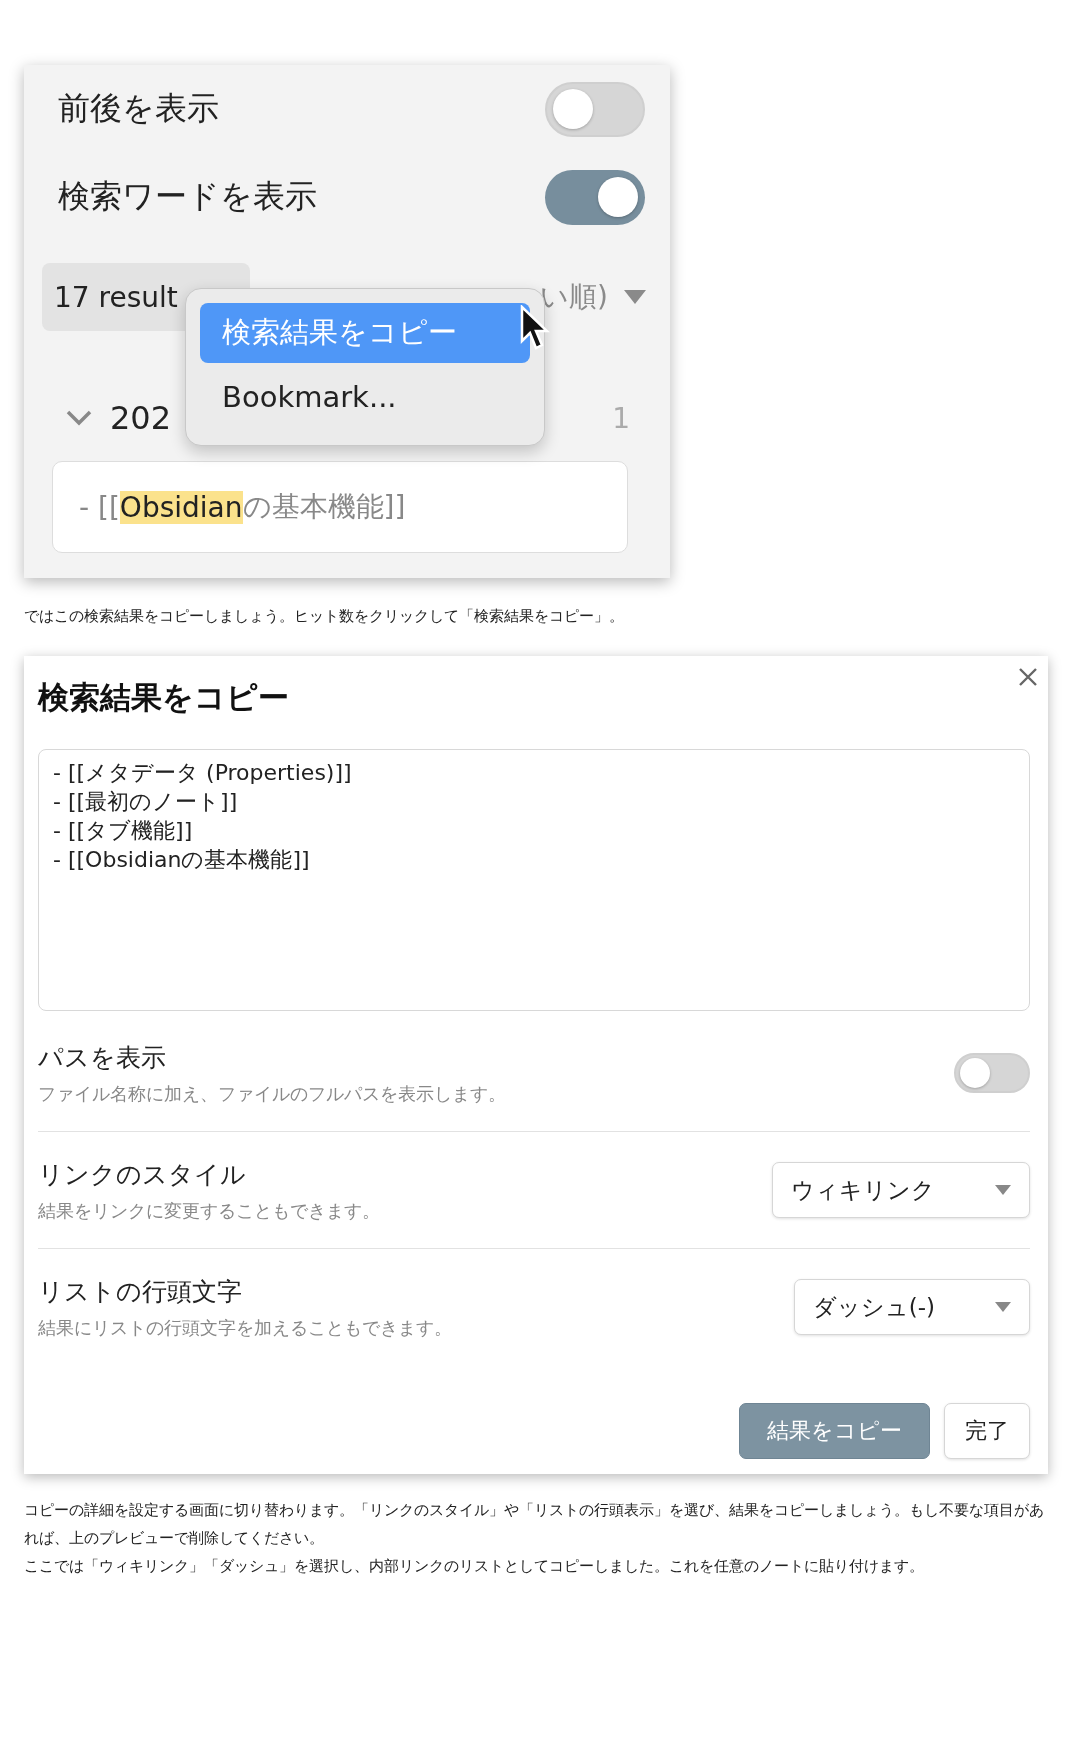  Describe the element at coordinates (987, 1431) in the screenshot. I see `done-button: 完了` at that location.